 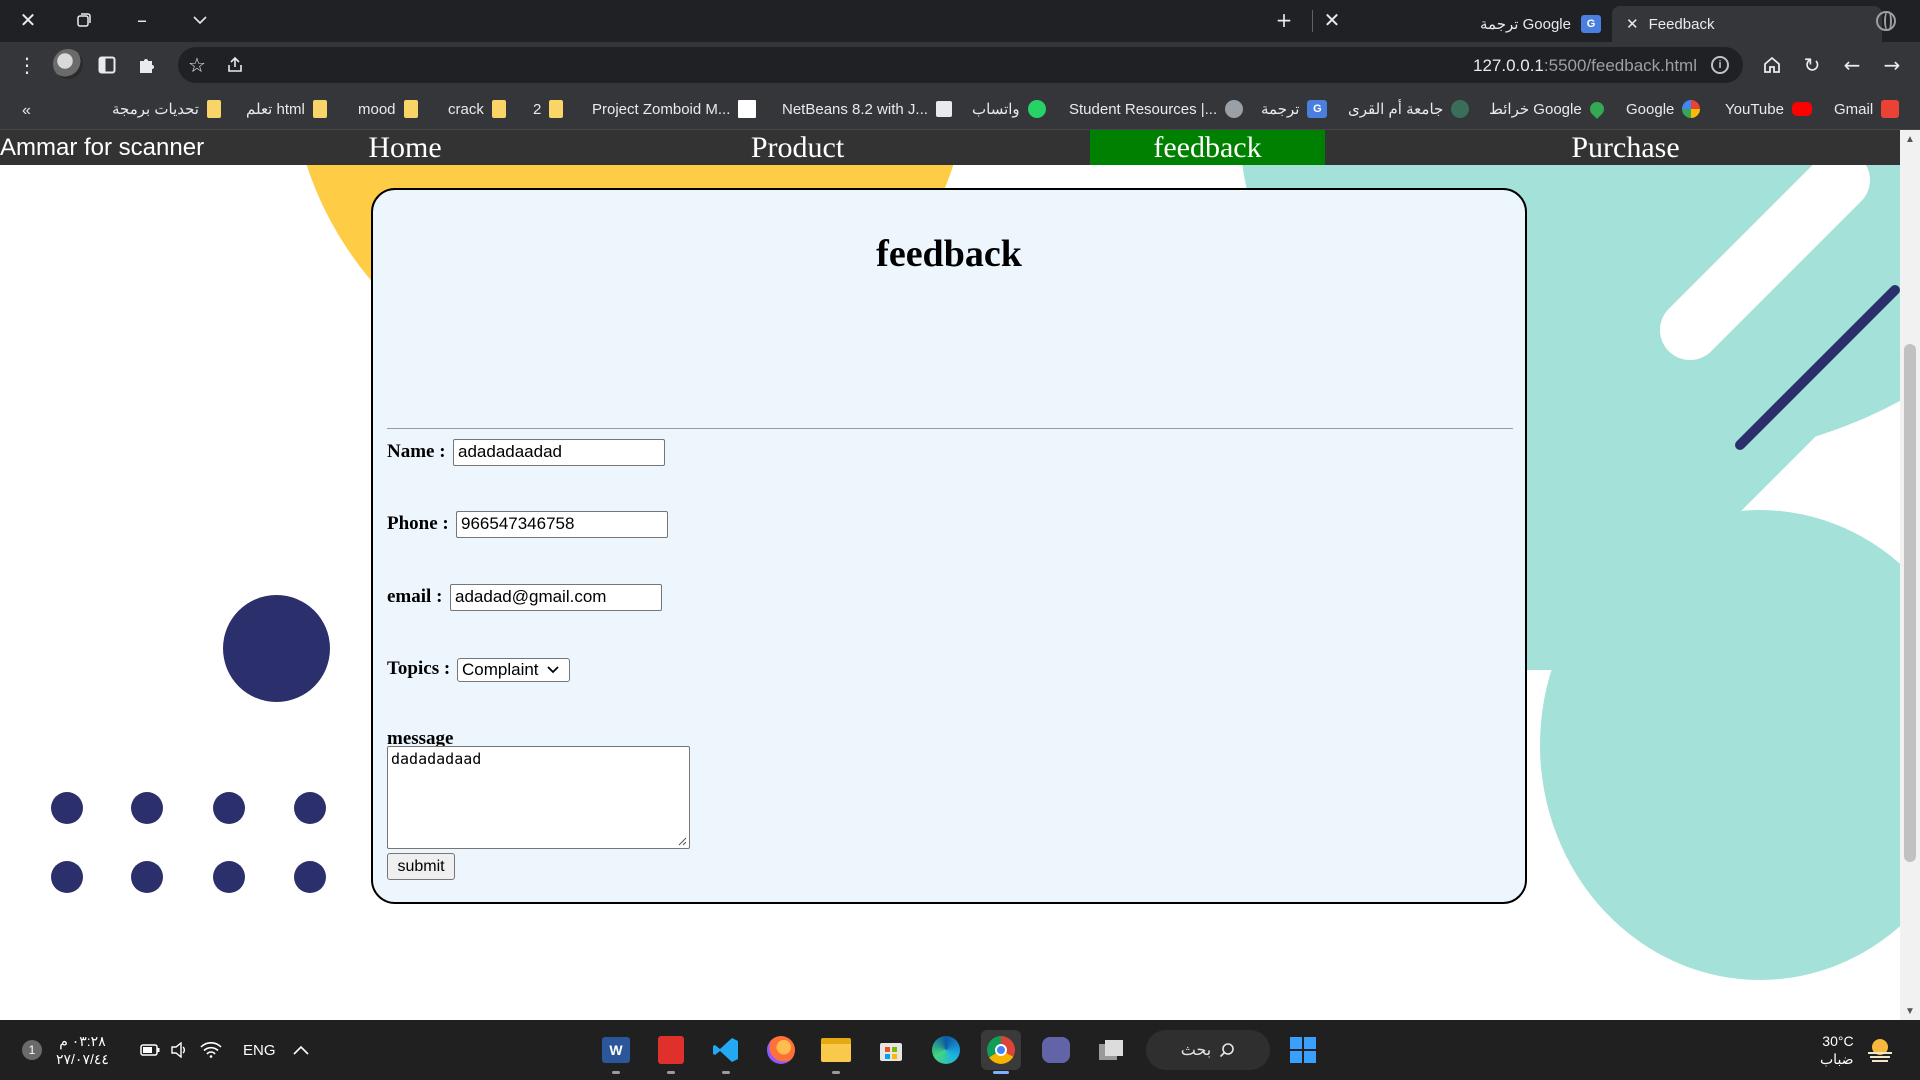 What do you see at coordinates (960, 65) in the screenshot?
I see `address-bar: ☆ 127.0.0.1:5500/feedback.html i` at bounding box center [960, 65].